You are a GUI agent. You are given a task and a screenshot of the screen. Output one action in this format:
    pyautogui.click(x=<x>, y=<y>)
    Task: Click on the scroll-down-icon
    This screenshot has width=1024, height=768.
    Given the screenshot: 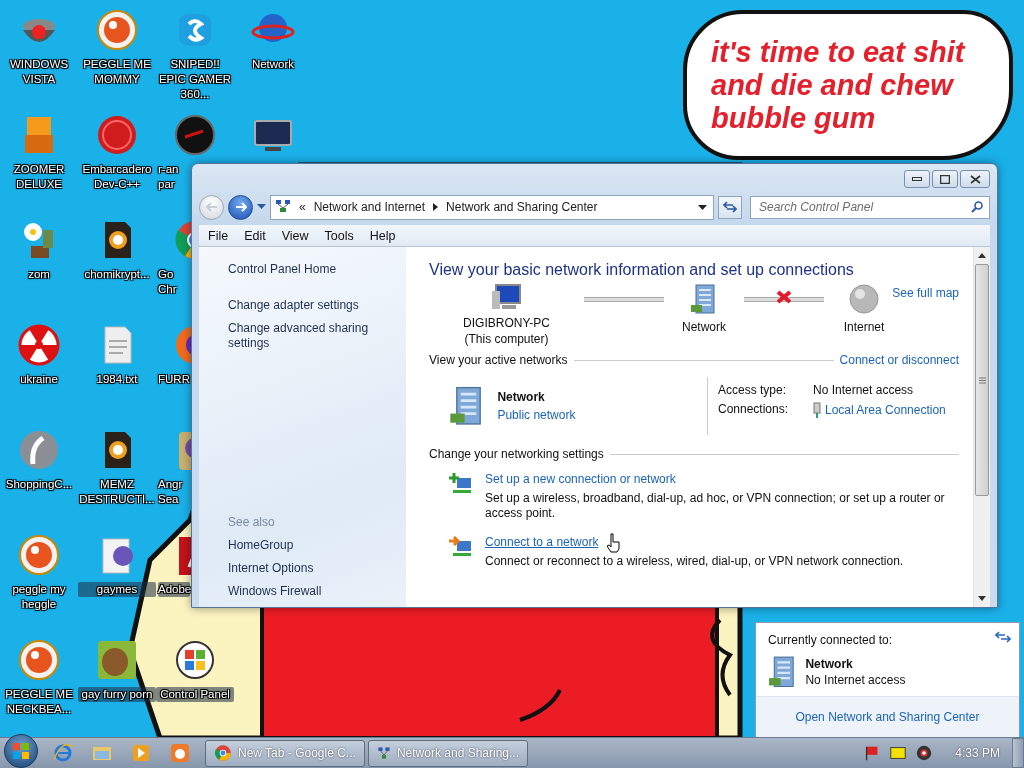 What is the action you would take?
    pyautogui.click(x=982, y=598)
    